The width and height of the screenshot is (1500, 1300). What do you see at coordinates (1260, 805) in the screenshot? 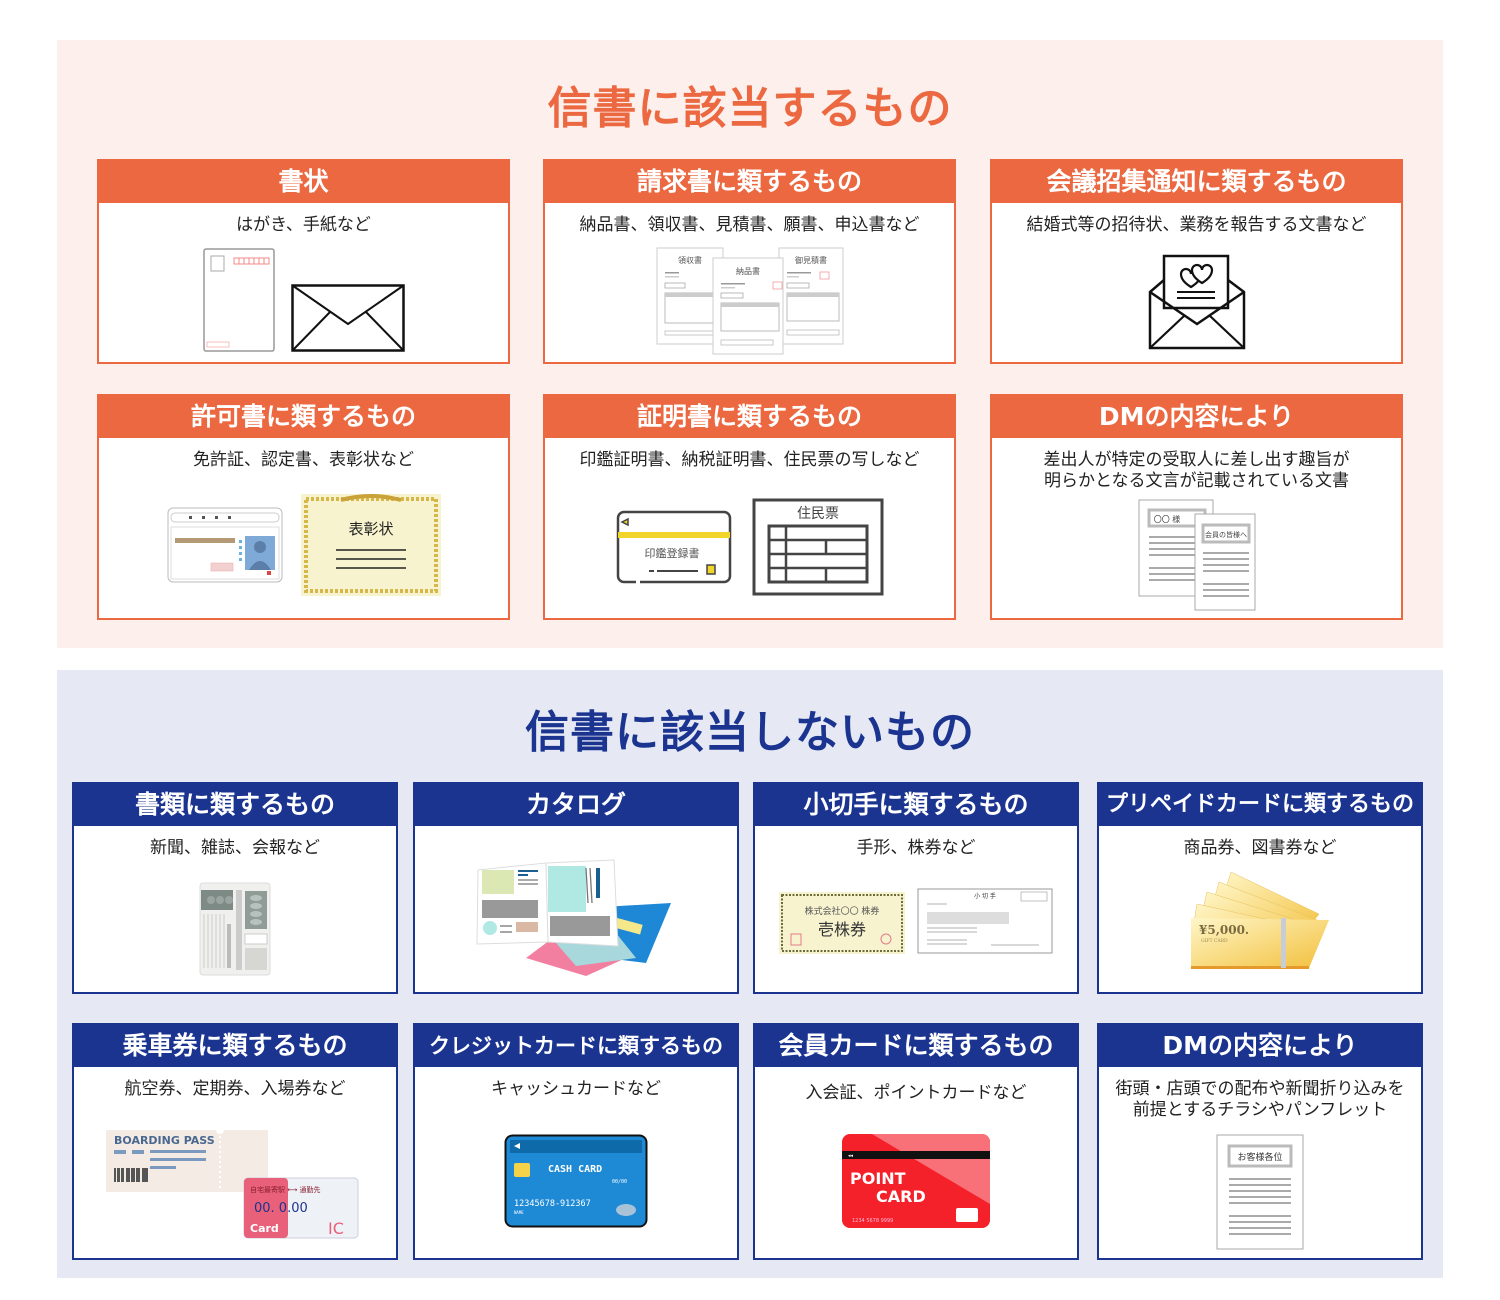
I see `card-title: プリペイドカードに類するもの` at bounding box center [1260, 805].